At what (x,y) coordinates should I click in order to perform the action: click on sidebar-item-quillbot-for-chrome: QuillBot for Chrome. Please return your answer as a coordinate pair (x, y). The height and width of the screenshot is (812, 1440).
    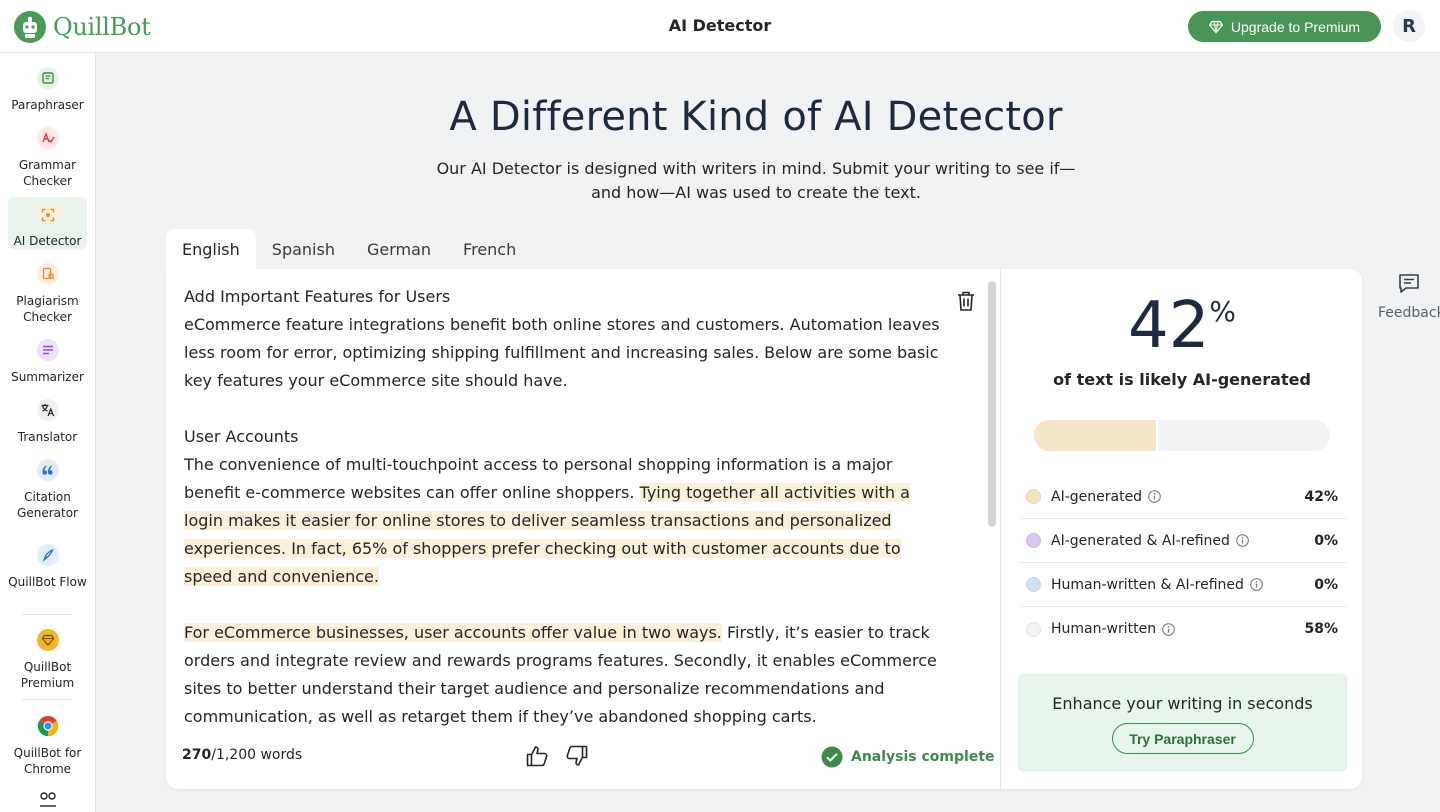
    Looking at the image, I should click on (47, 743).